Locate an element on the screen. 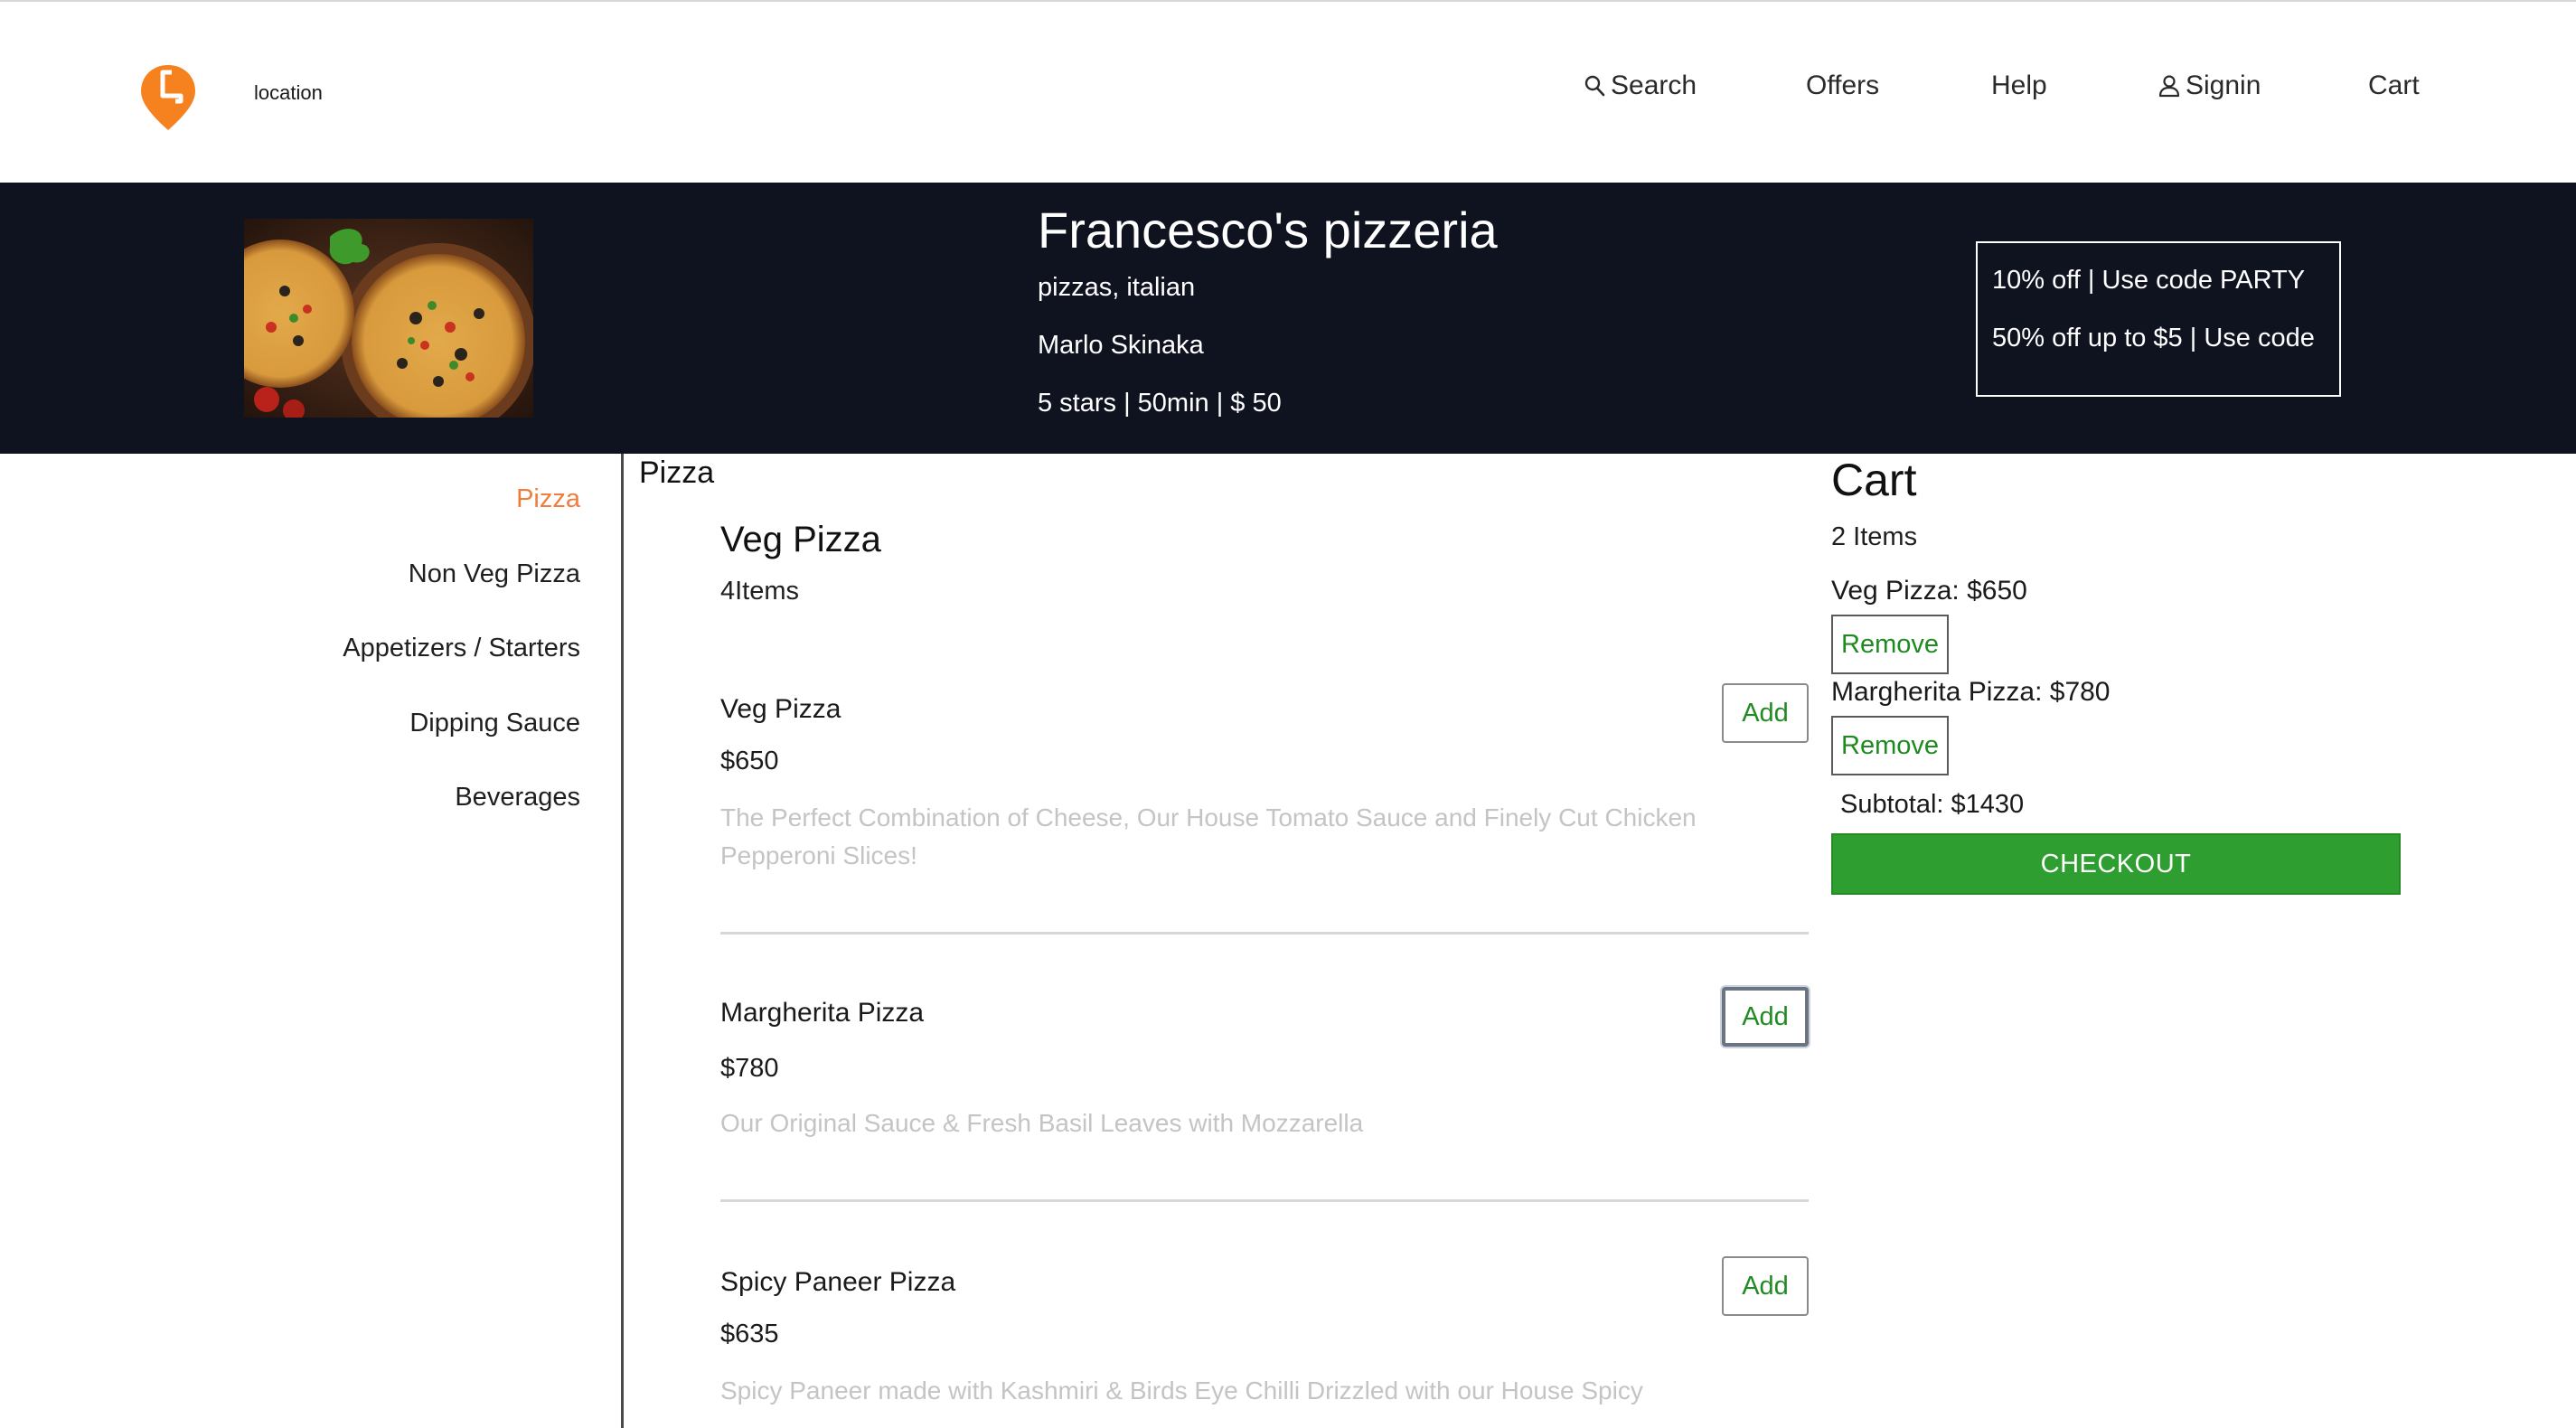 This screenshot has height=1428, width=2576. cart-subtotal: Subtotal: $1430 is located at coordinates (1933, 805).